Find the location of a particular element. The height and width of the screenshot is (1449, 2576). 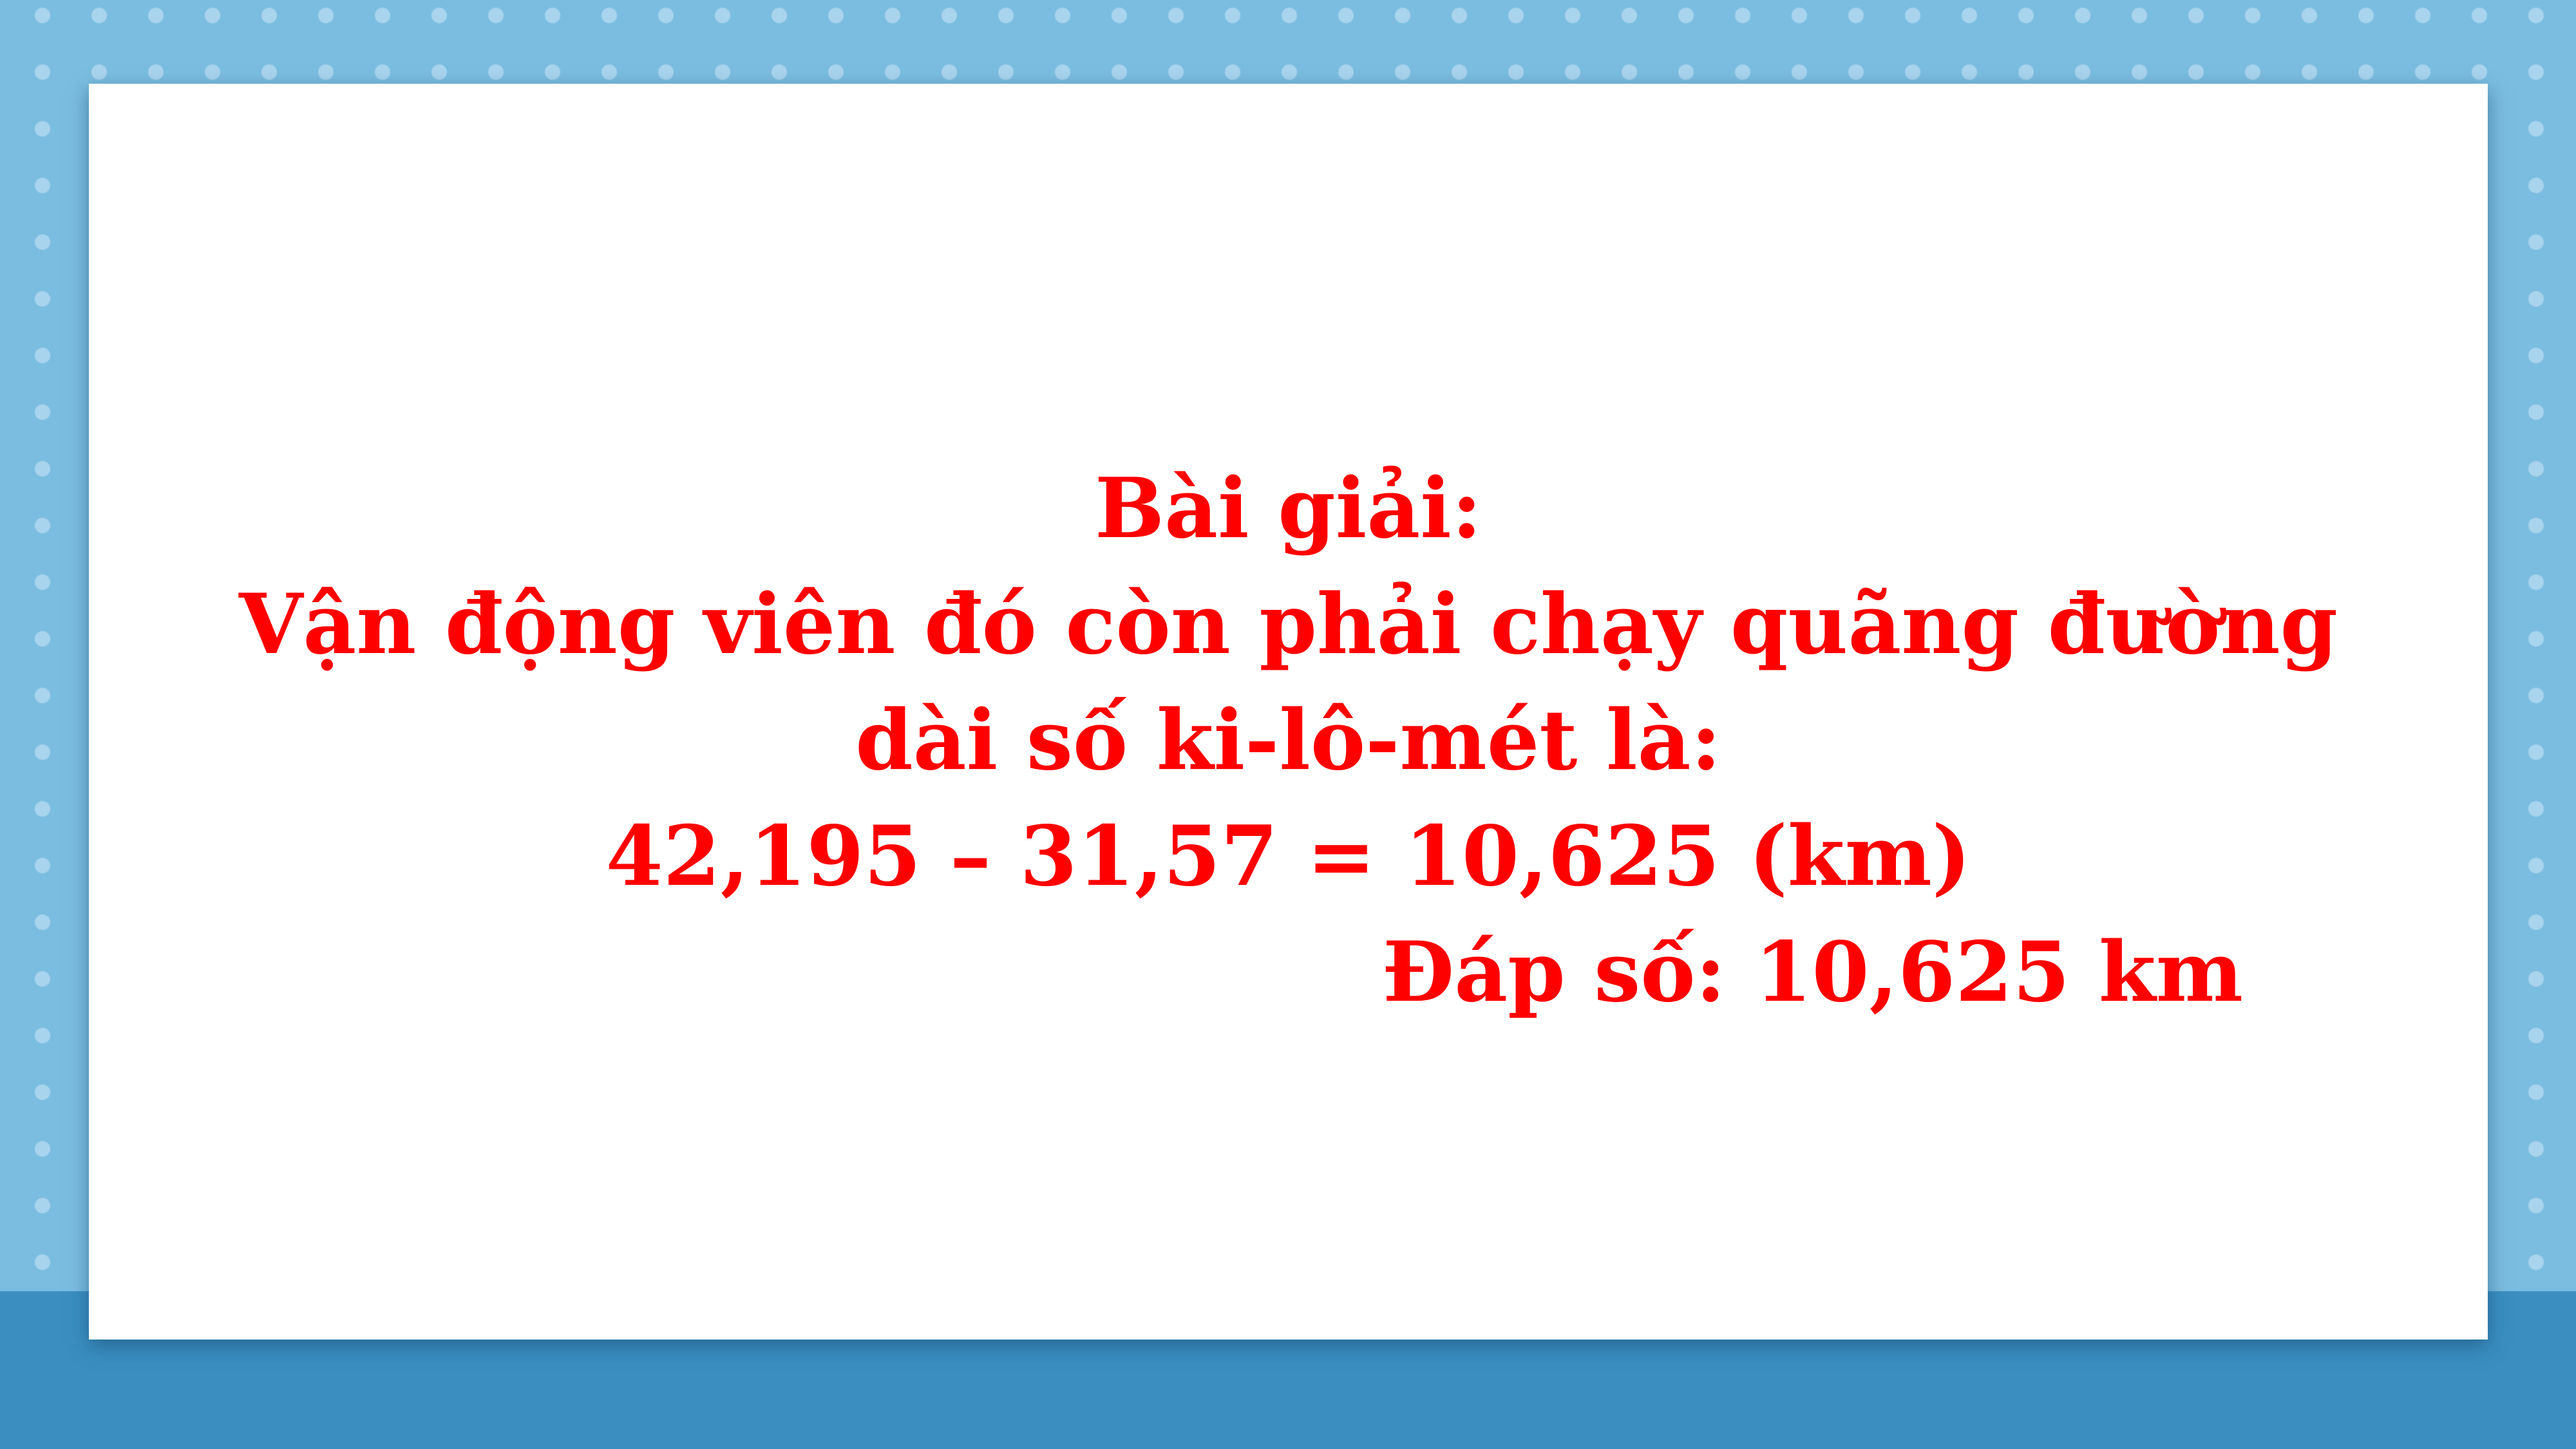

solution-heading: Bài giải: is located at coordinates (1288, 509).